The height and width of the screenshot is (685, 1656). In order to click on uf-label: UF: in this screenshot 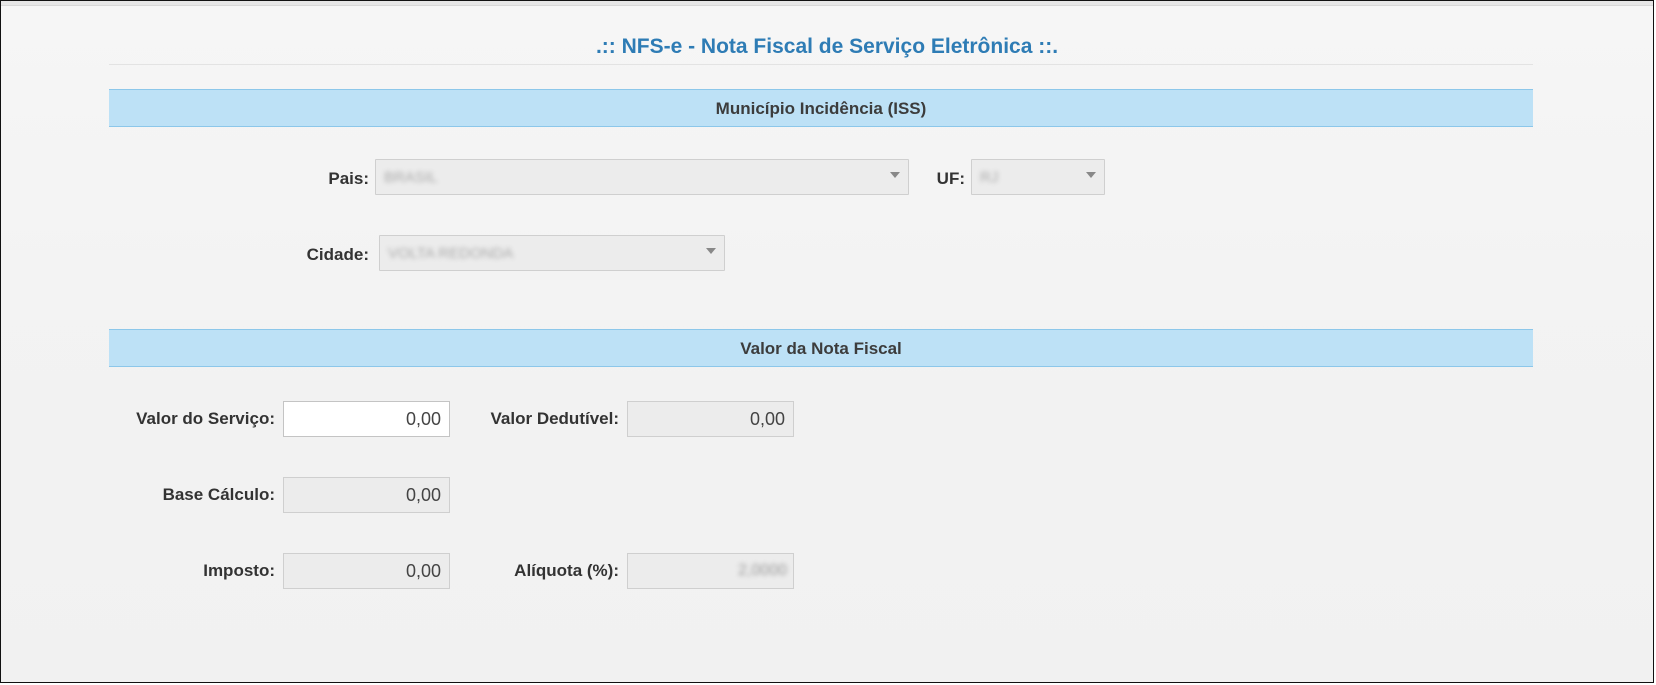, I will do `click(950, 178)`.